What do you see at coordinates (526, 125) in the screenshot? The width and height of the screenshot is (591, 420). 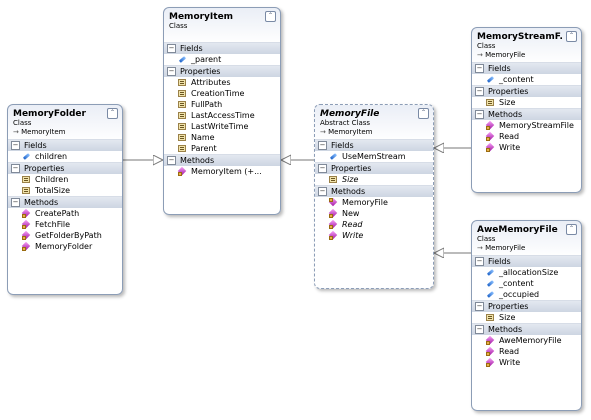 I see `member-item: MemoryStreamFile` at bounding box center [526, 125].